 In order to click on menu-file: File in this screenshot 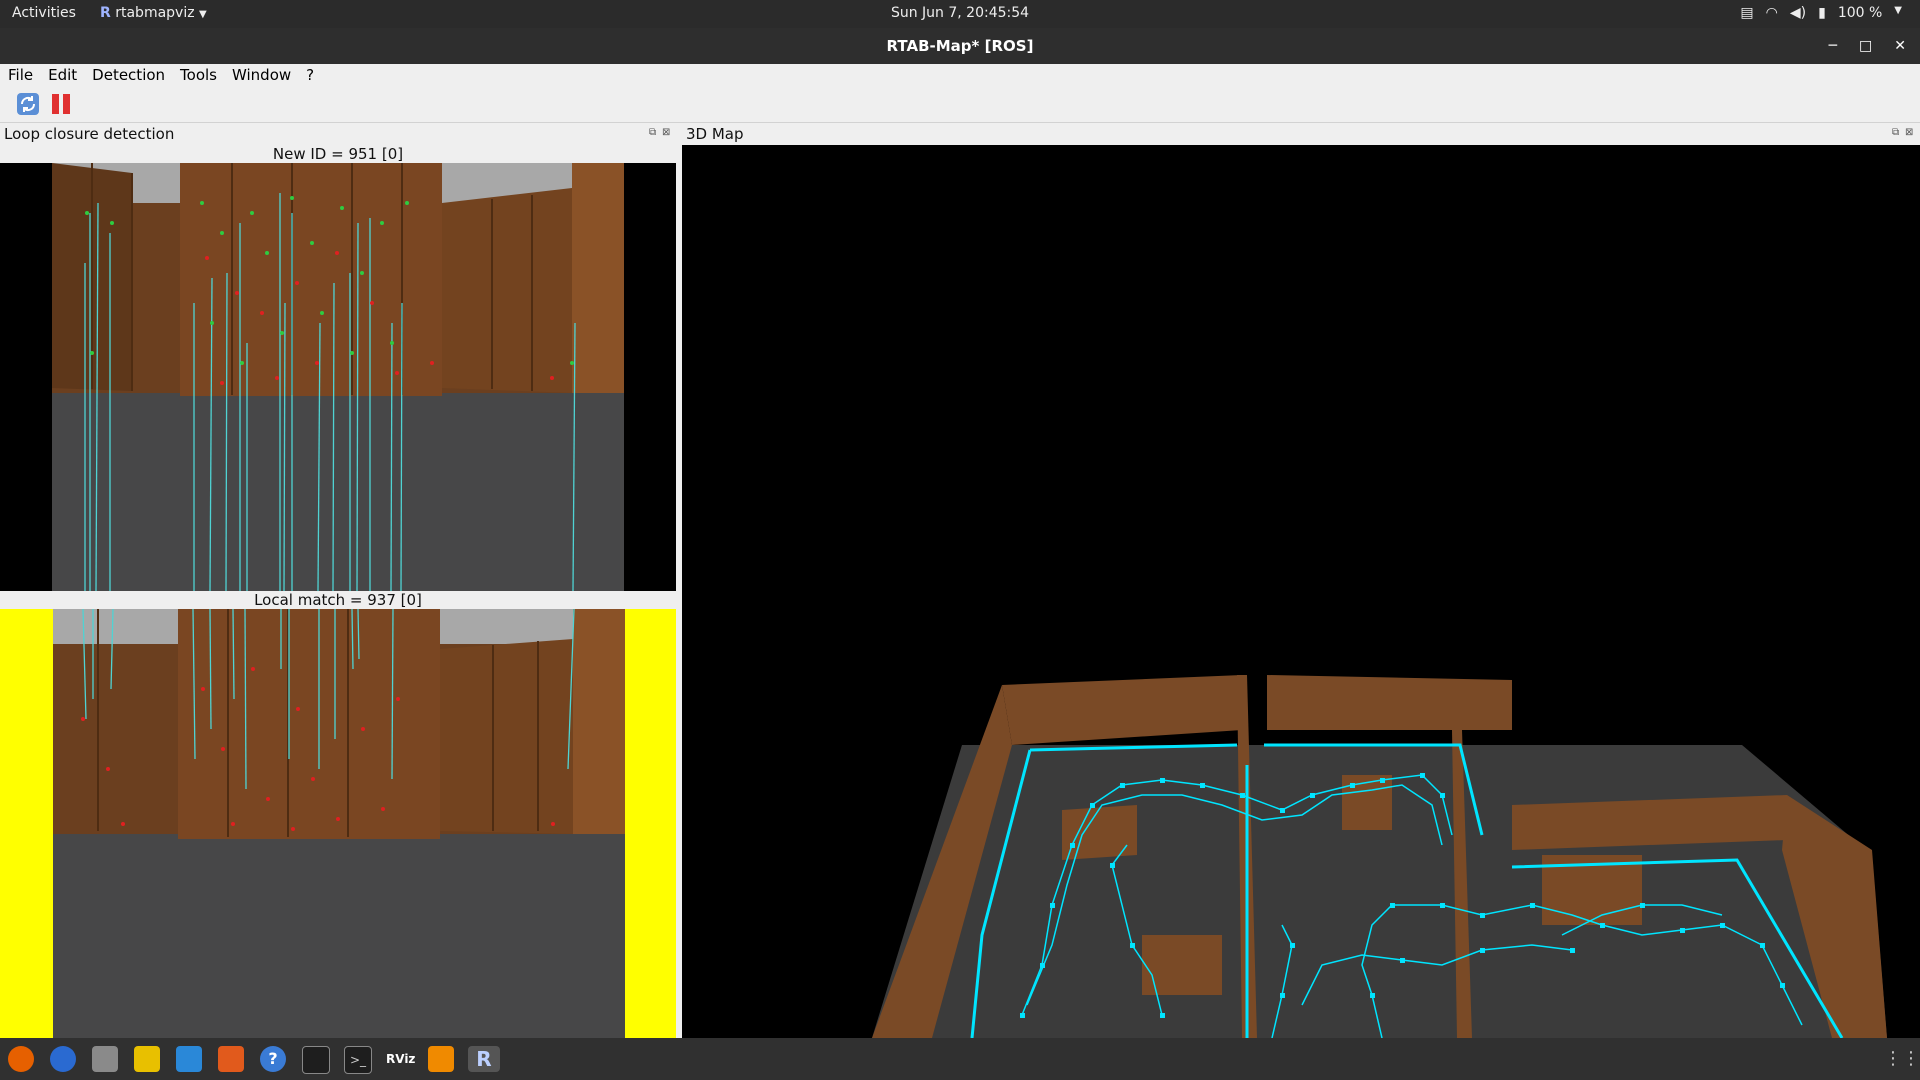, I will do `click(20, 75)`.